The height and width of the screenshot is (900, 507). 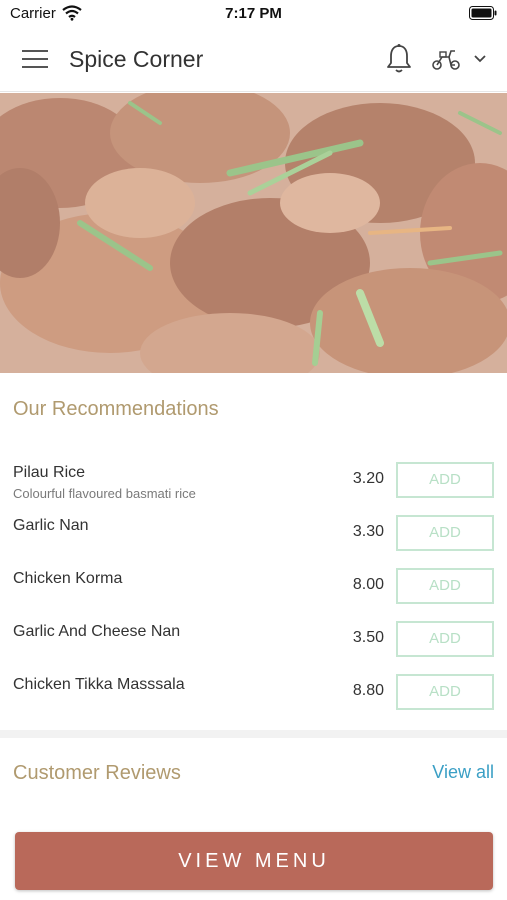 What do you see at coordinates (253, 60) in the screenshot?
I see `app-header: Spice Corner` at bounding box center [253, 60].